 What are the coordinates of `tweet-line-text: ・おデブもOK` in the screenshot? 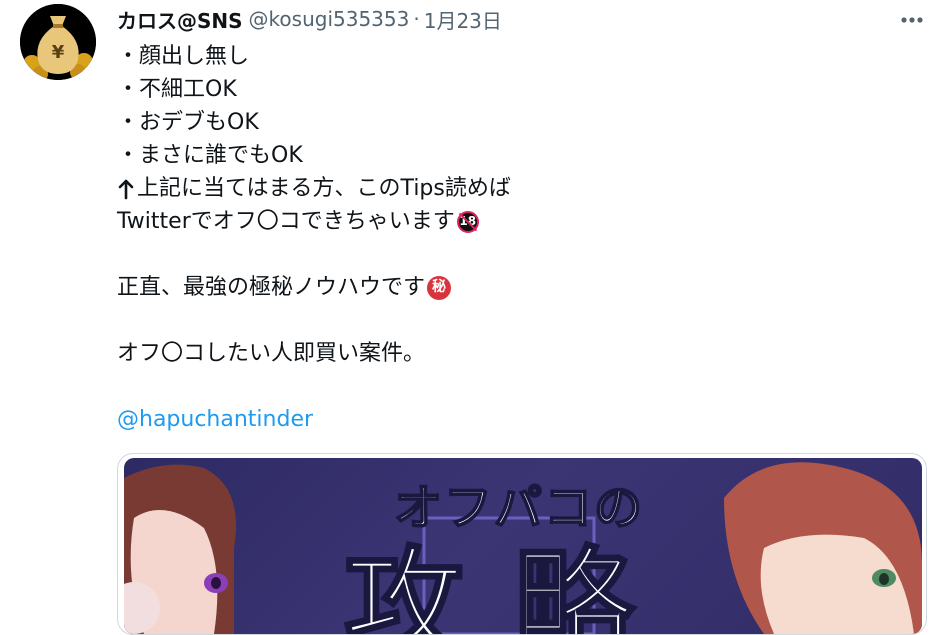 It's located at (188, 122).